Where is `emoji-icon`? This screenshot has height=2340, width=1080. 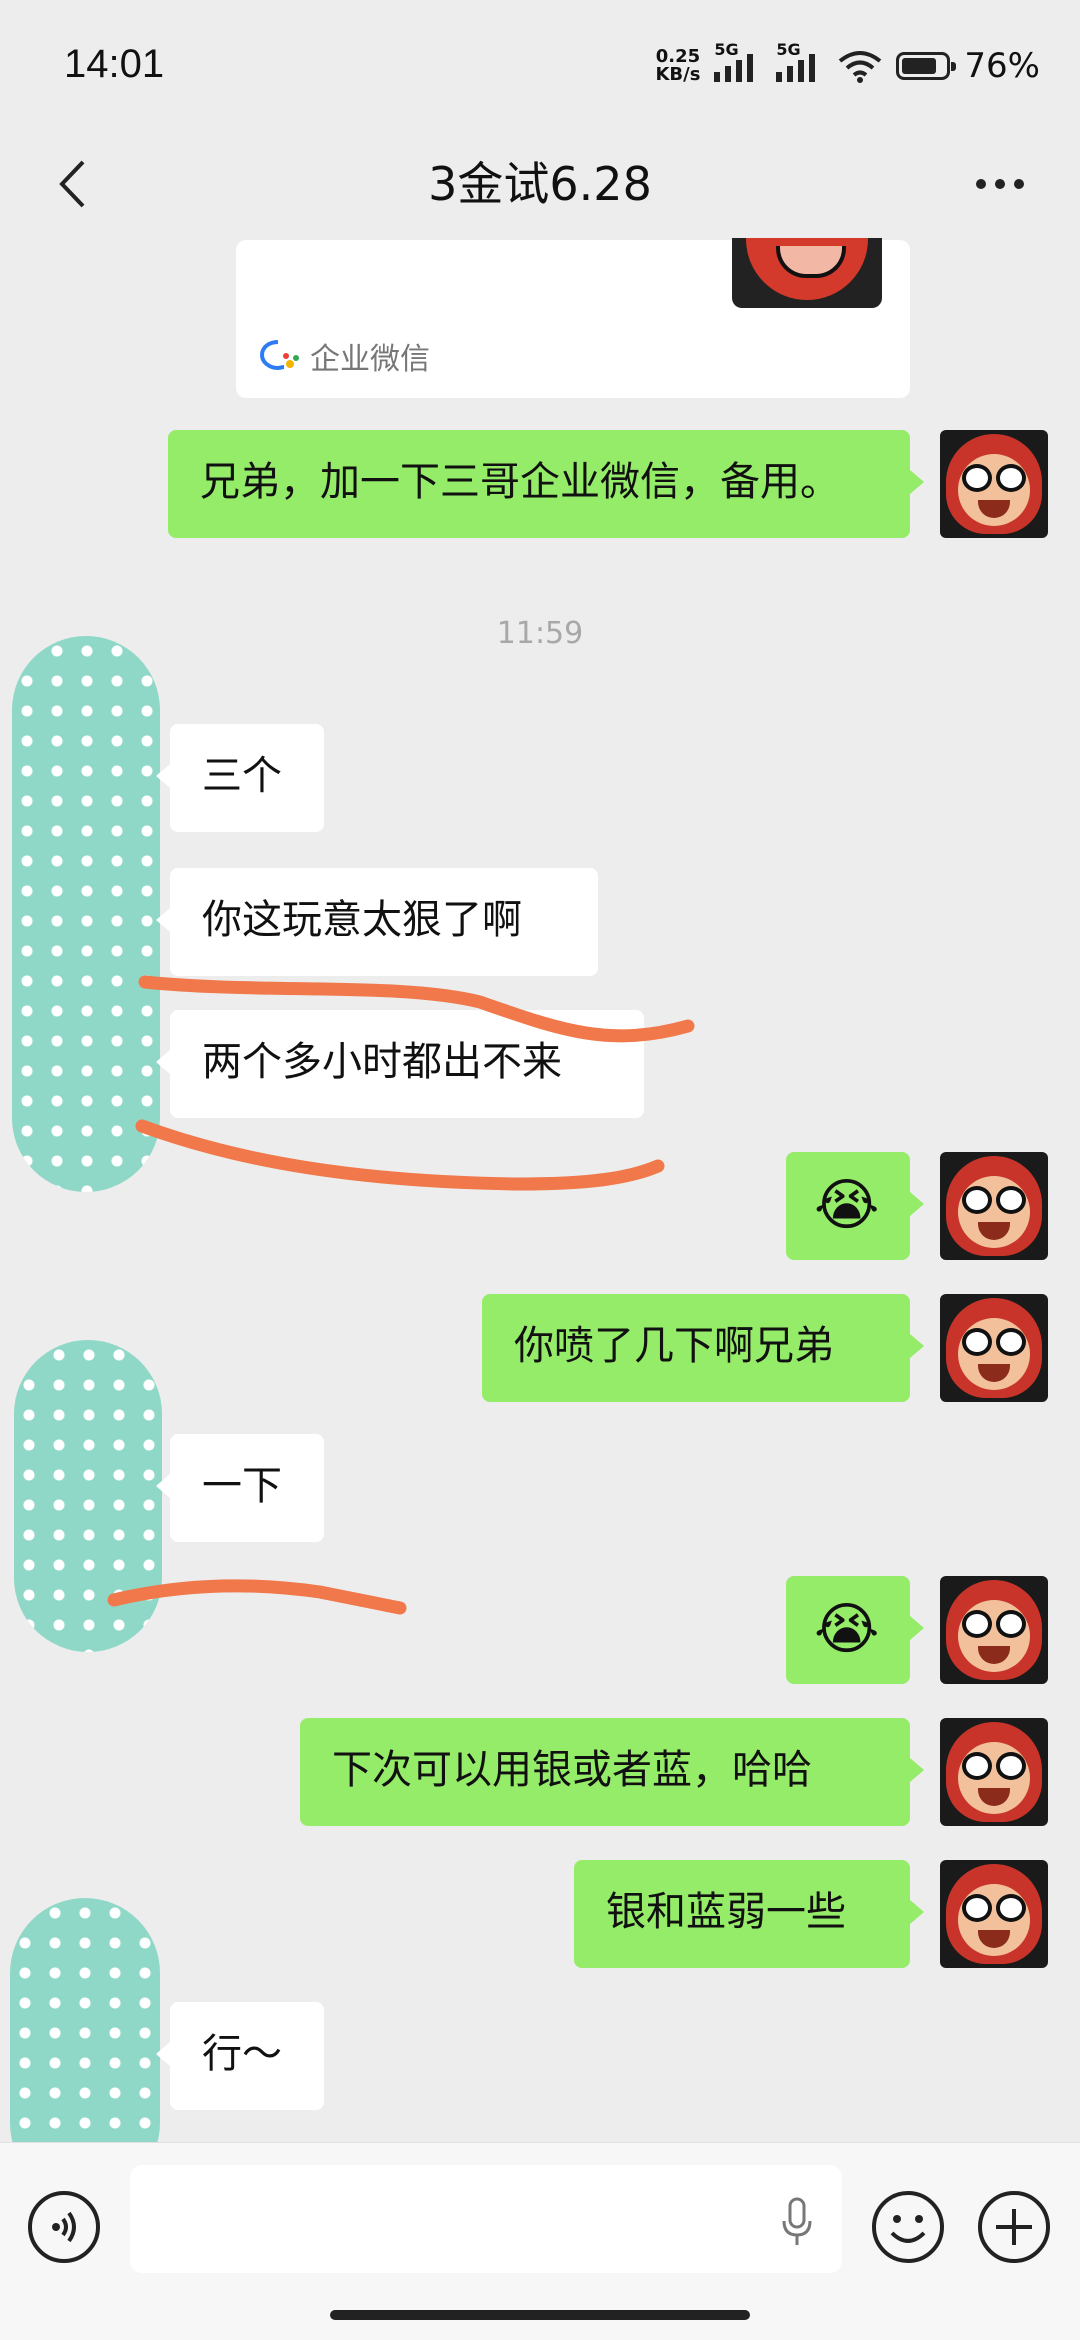 emoji-icon is located at coordinates (908, 2227).